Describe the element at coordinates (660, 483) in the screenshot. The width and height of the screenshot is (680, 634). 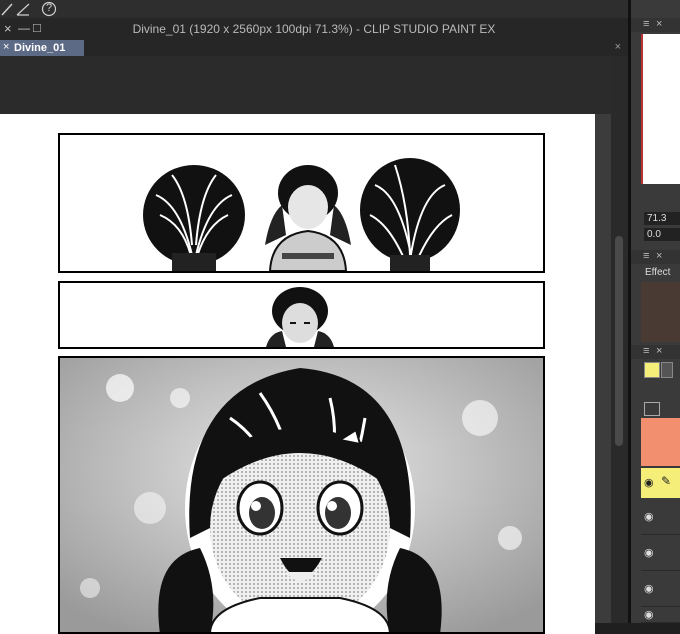
I see `layer-row-selected: ◉ ✎` at that location.